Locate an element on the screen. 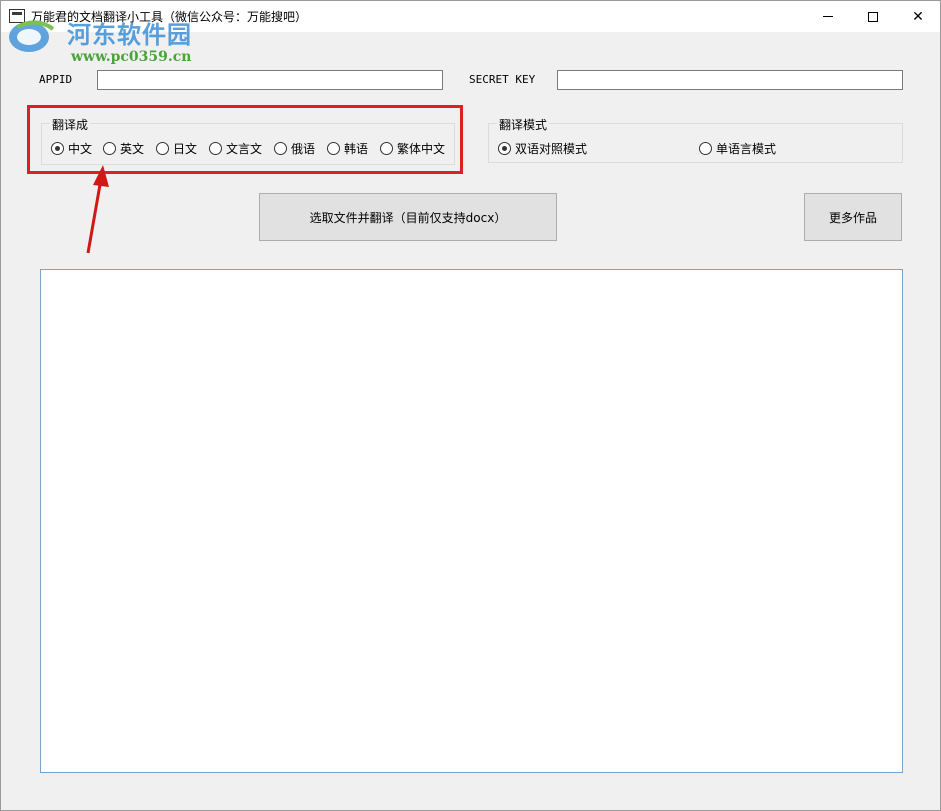 This screenshot has width=941, height=811. minimize-icon is located at coordinates (828, 16).